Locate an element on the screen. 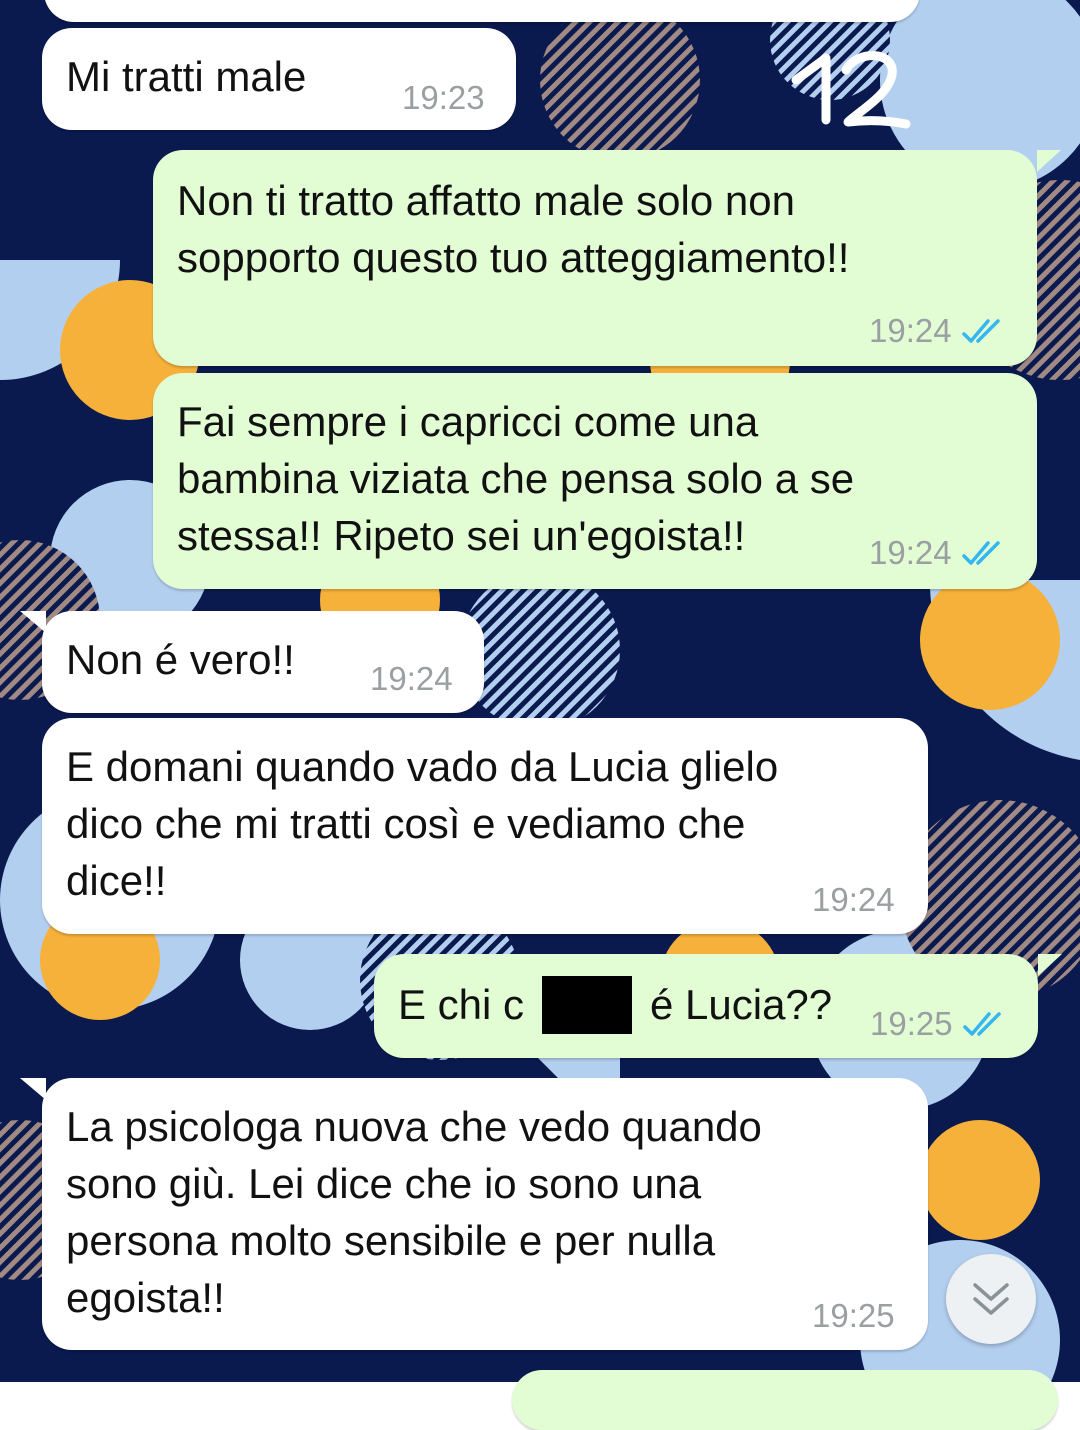  censor-bar is located at coordinates (587, 1005).